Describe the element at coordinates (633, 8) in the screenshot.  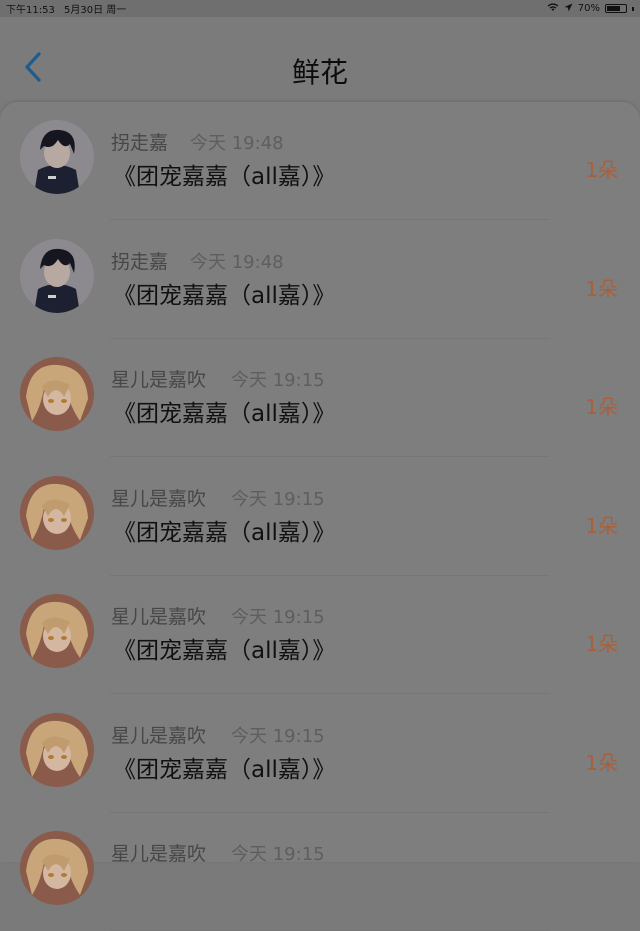
I see `battery-cap` at that location.